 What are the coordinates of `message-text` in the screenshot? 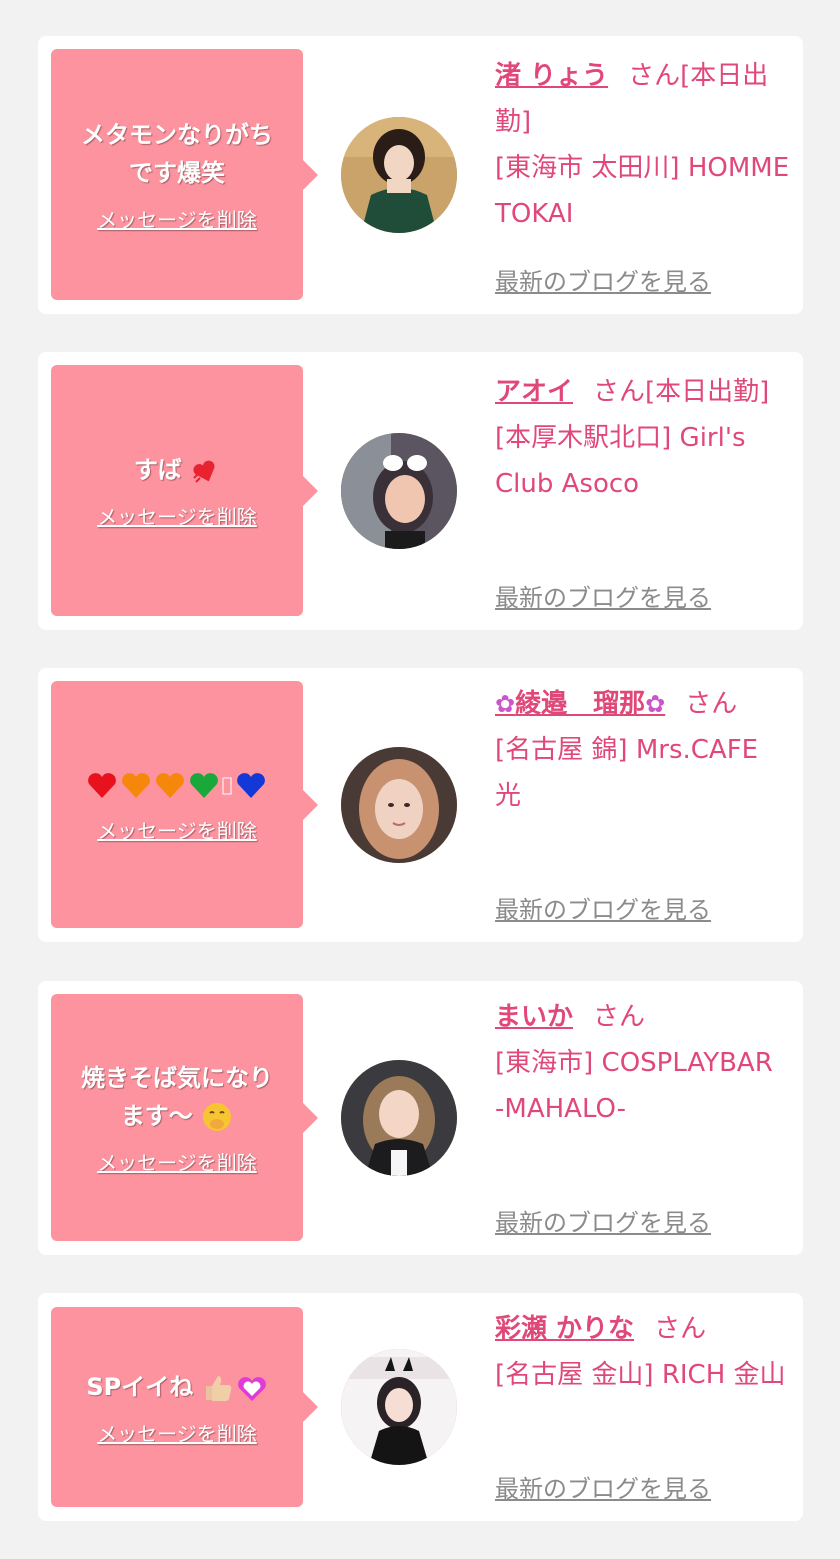 It's located at (177, 784).